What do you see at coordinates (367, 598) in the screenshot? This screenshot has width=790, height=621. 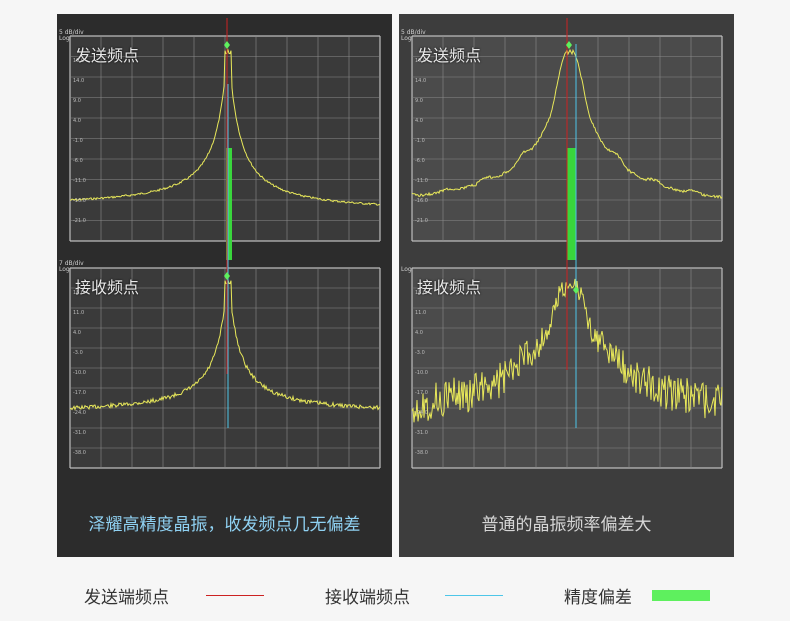 I see `legend-receive-label: 接收端频点` at bounding box center [367, 598].